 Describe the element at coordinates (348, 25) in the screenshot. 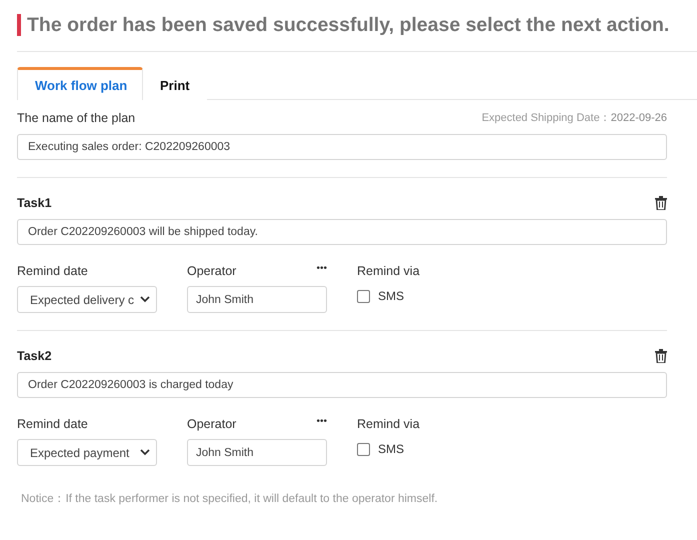

I see `page-title: The order has been saved successfully, please select the next action.` at that location.